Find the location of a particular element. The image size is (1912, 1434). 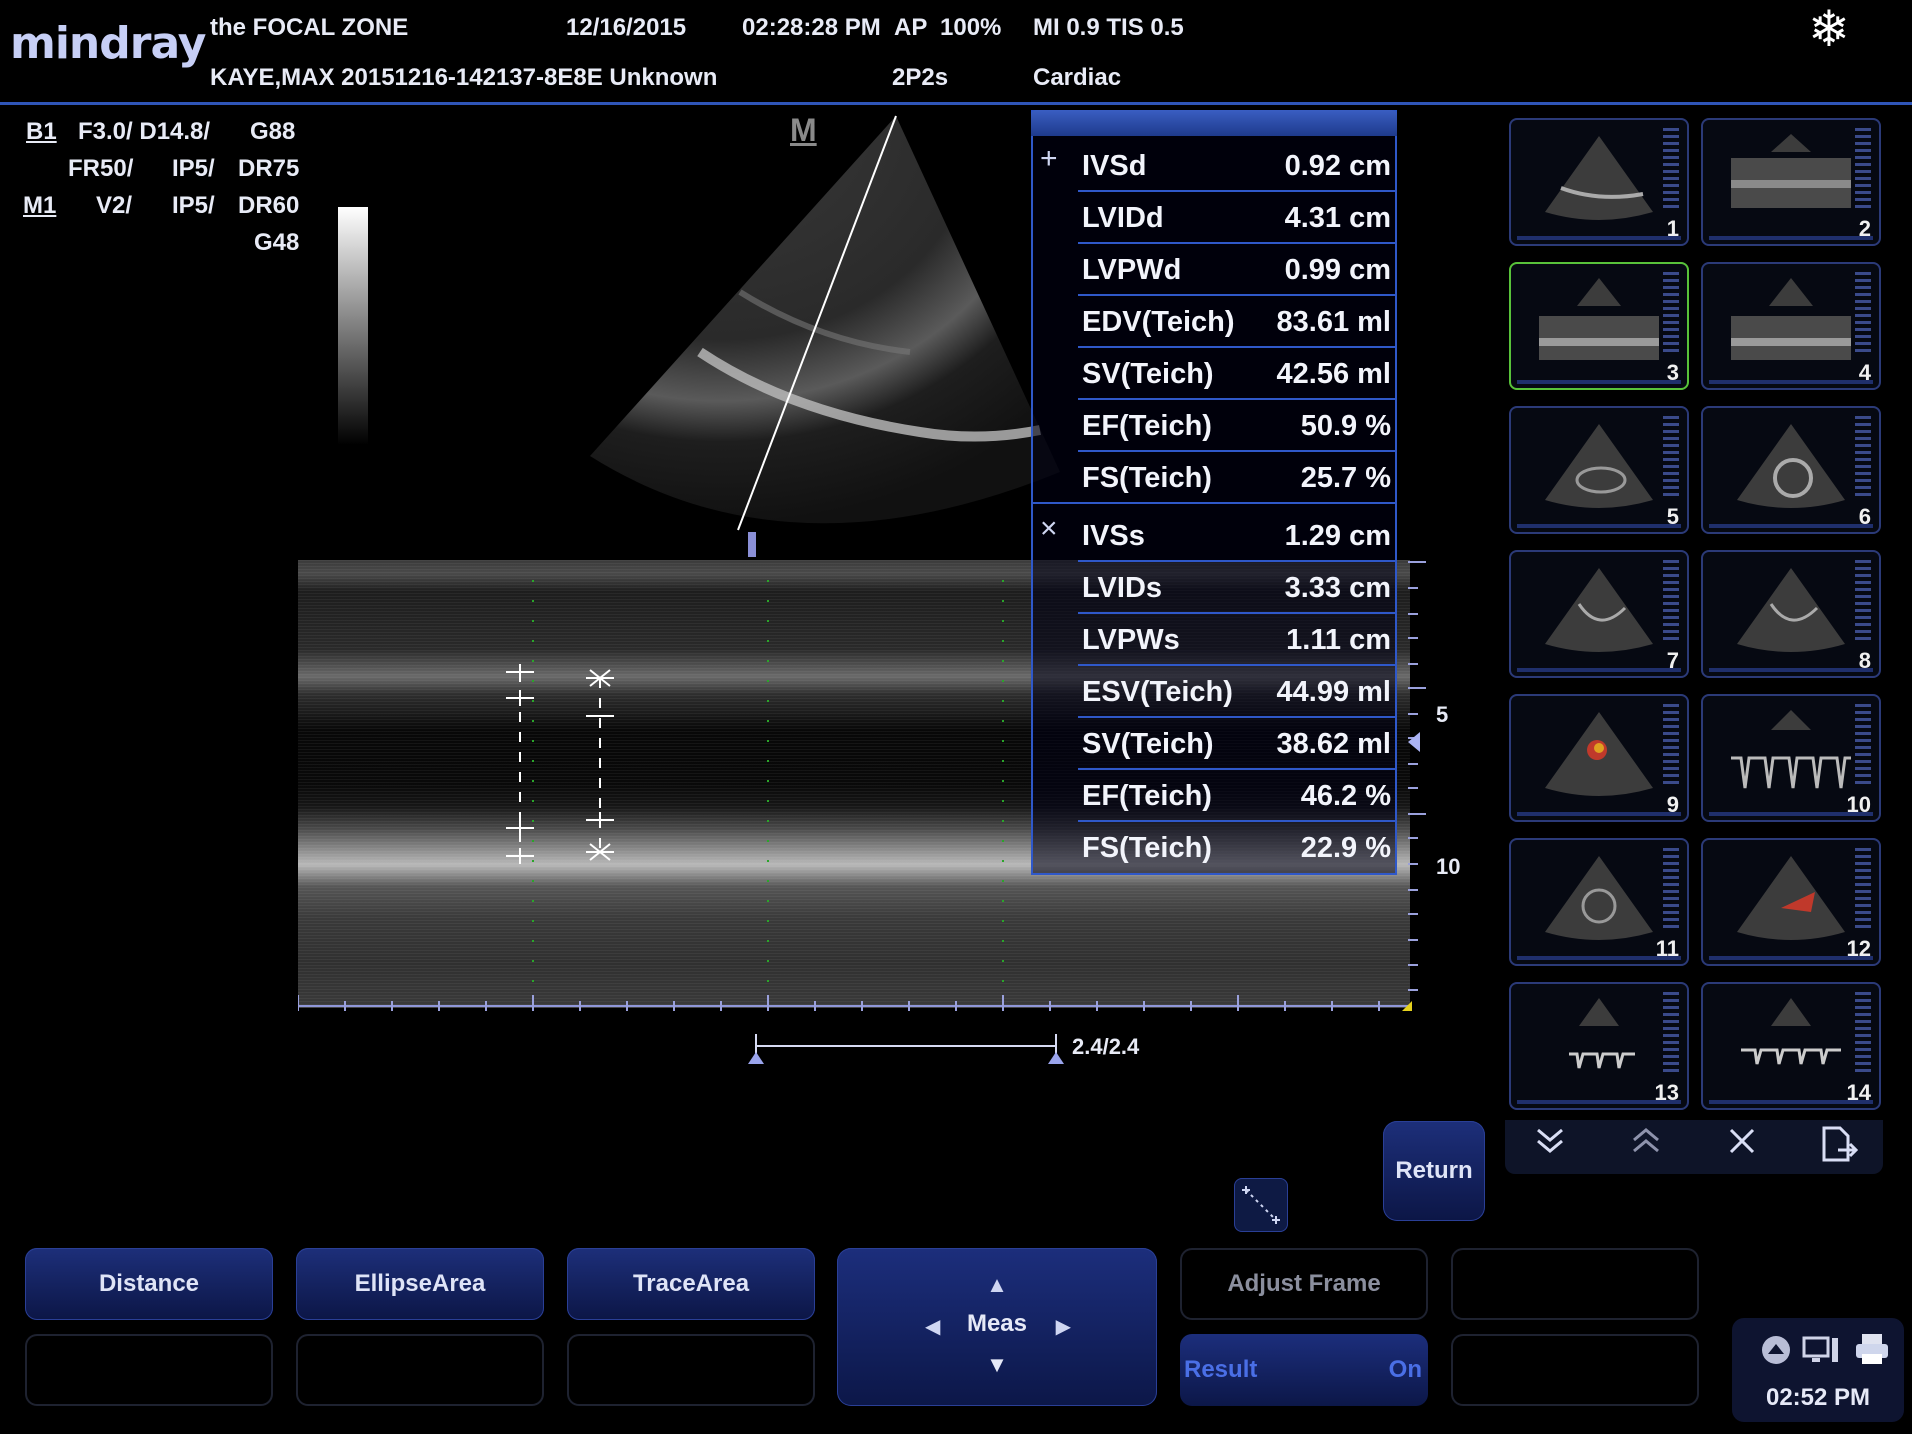

measurement-row: SV(Teich) 38.62 ml is located at coordinates (1236, 744).